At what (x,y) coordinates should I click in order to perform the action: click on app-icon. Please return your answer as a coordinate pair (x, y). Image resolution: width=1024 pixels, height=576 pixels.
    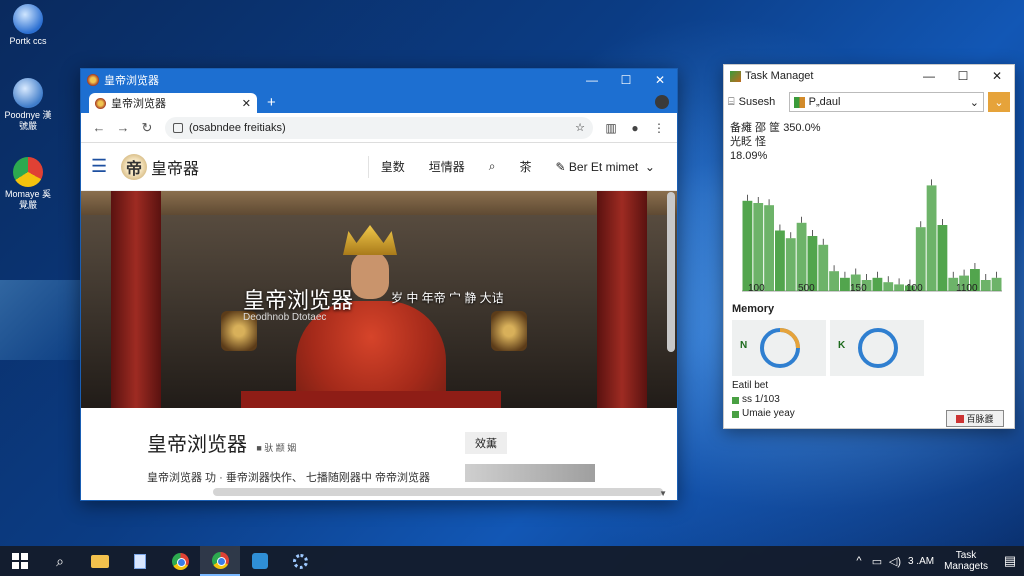
    Looking at the image, I should click on (93, 80).